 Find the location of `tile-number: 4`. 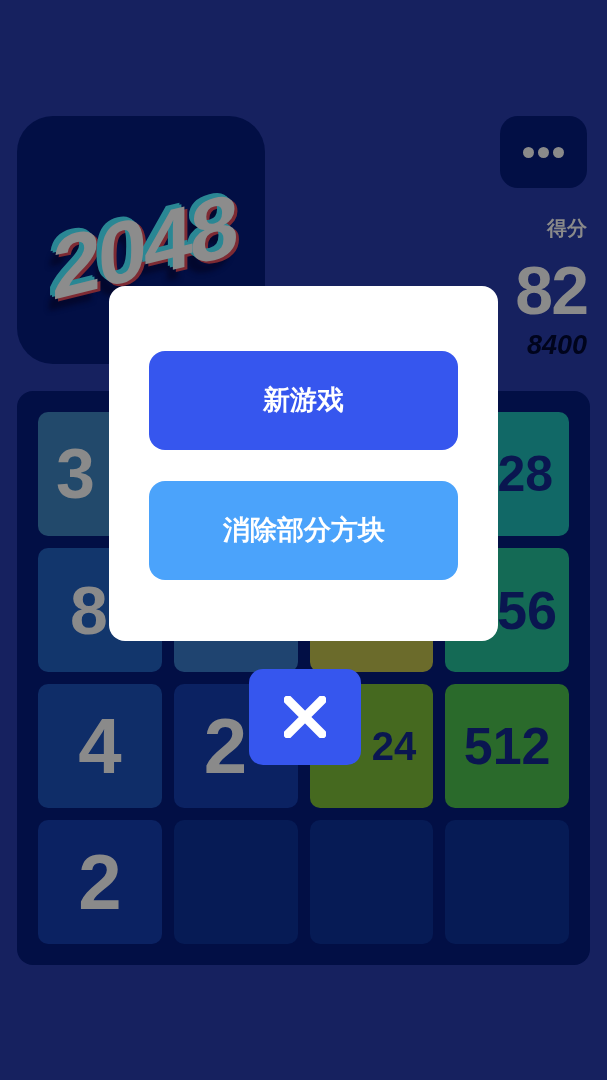

tile-number: 4 is located at coordinates (100, 746).